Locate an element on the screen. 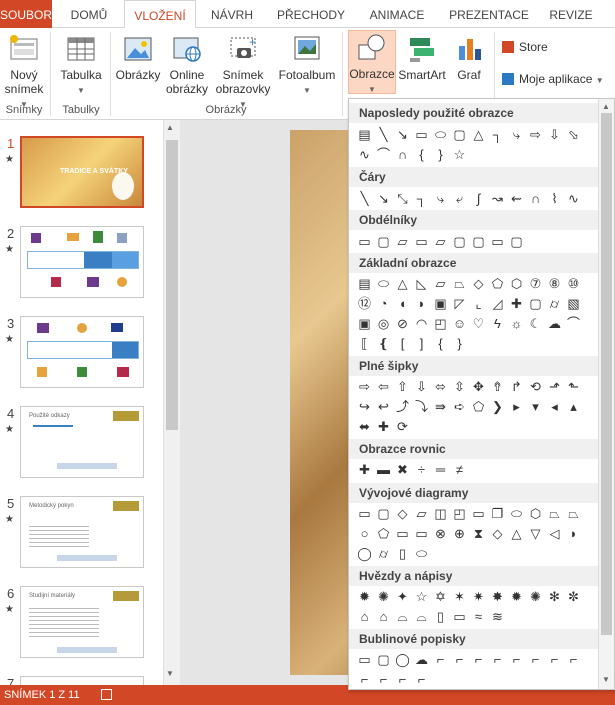  connector-icon: ○ is located at coordinates (364, 534).